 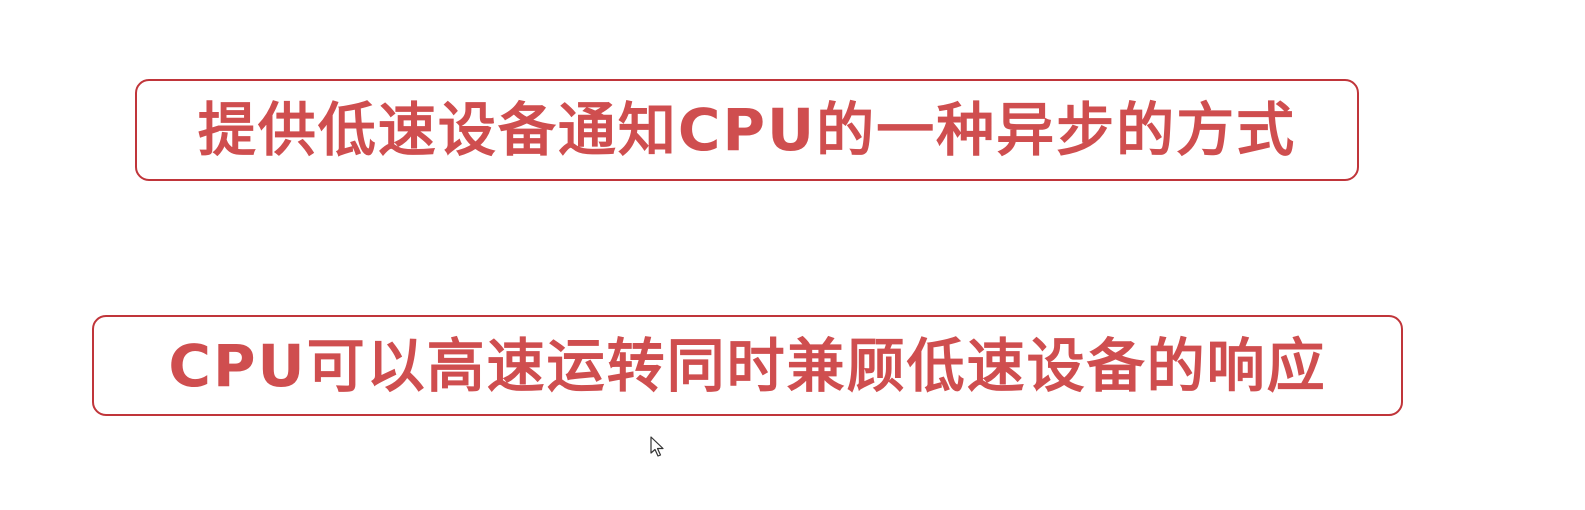 I want to click on statement-text-cpu-high-speed: CPU可以高速运转同时兼顾低速设备的响应, so click(x=747, y=365).